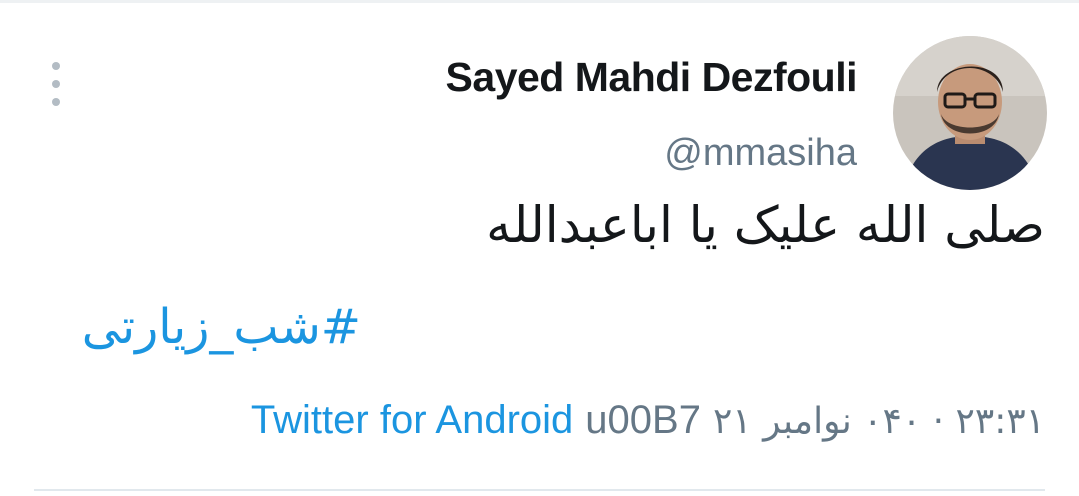 This screenshot has height=496, width=1079. I want to click on meta-separator: u00B7, so click(643, 420).